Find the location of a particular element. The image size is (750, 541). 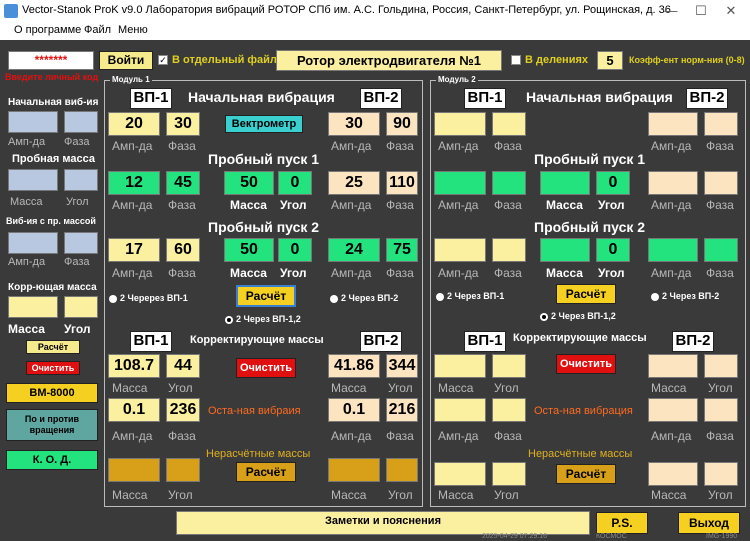

m2-unc-vp2-angle is located at coordinates (721, 474).